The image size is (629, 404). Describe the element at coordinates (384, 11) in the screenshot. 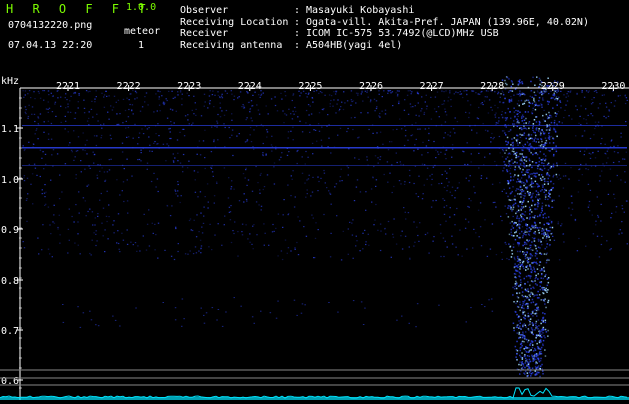

I see `info-row-observer: Observer : Masayuki Kobayashi` at that location.